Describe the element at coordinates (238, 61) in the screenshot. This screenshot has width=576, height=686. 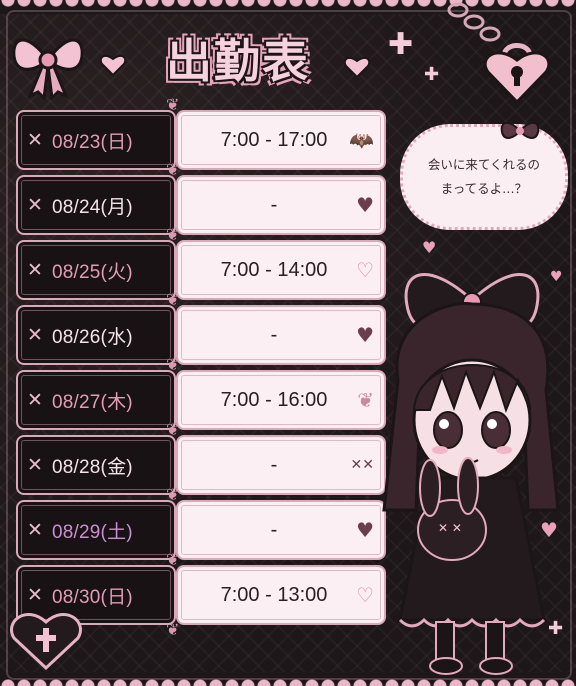
I see `page-title: 出勤表` at that location.